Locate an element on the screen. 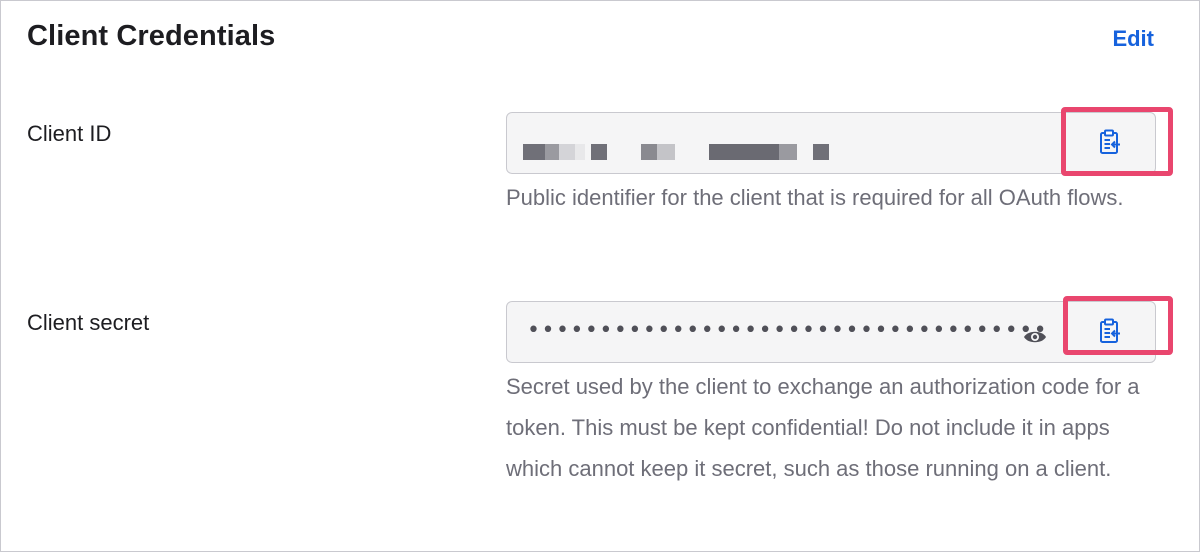  client-id-label: Client ID is located at coordinates (69, 133).